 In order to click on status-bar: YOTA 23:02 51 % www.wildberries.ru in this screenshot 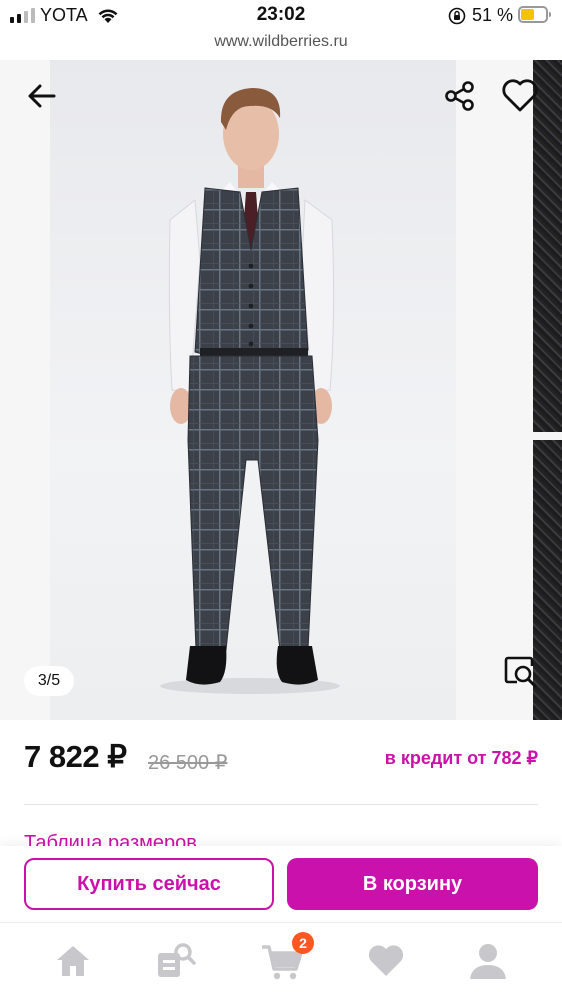, I will do `click(281, 25)`.